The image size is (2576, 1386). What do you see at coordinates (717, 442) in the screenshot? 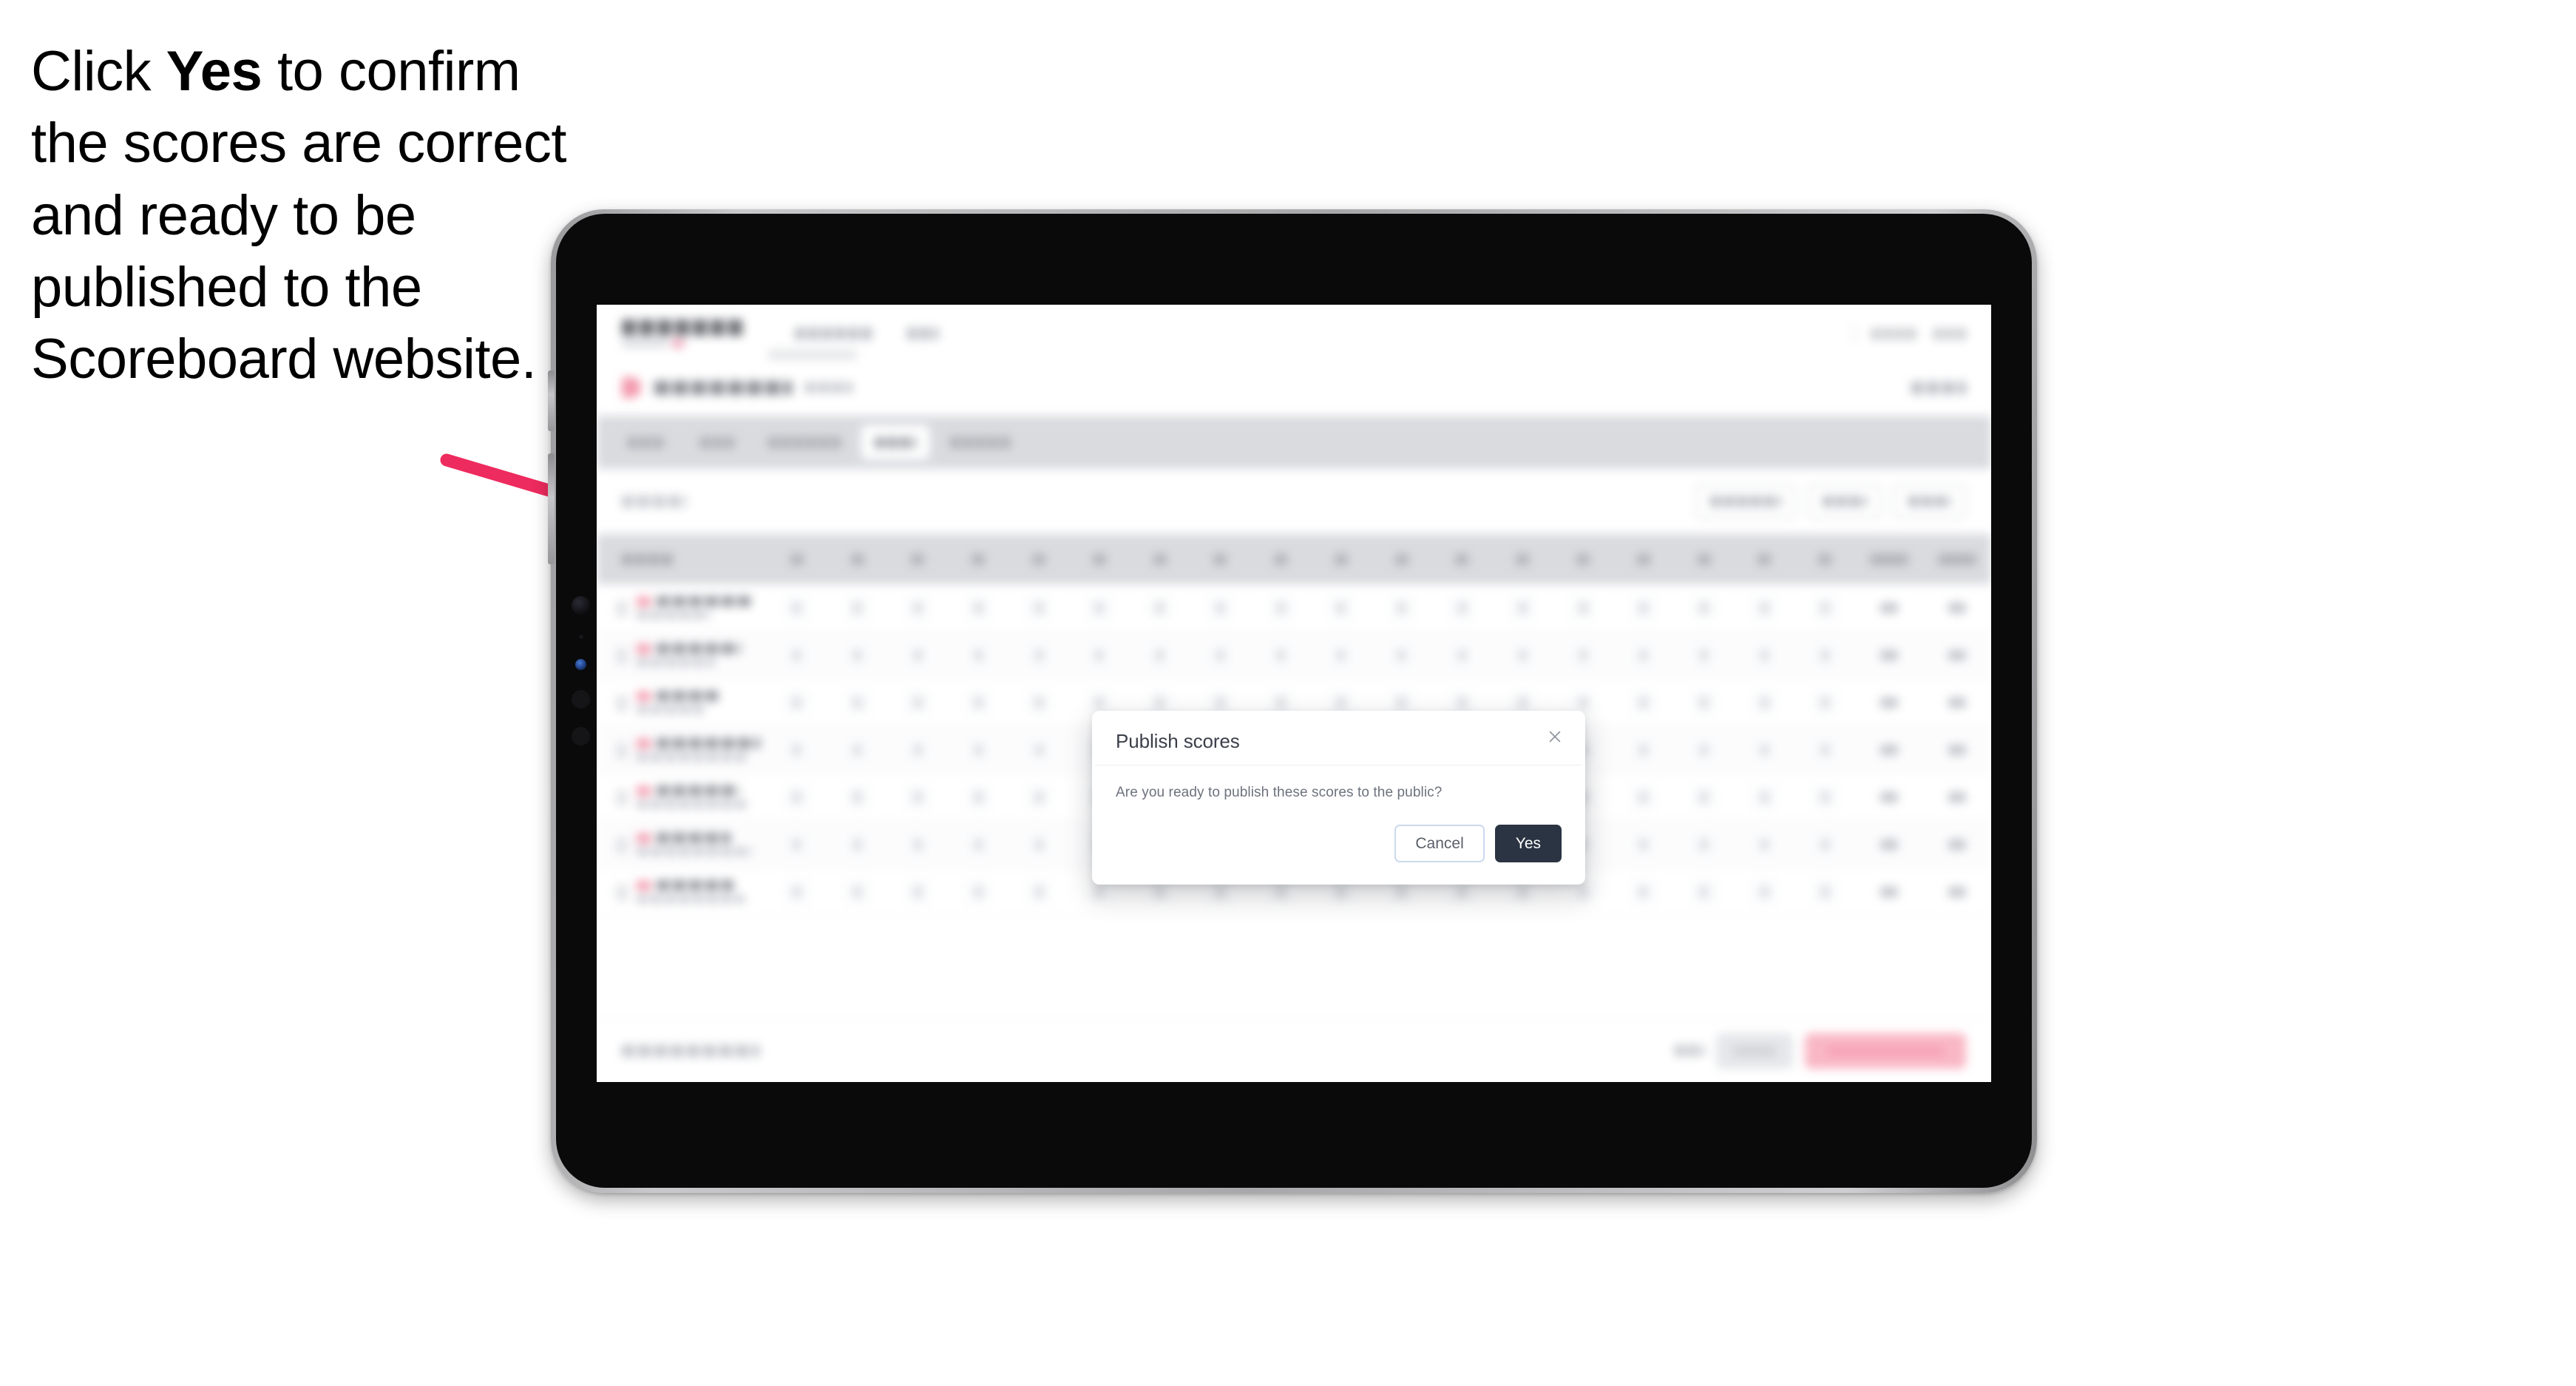
I see `tab-entries` at bounding box center [717, 442].